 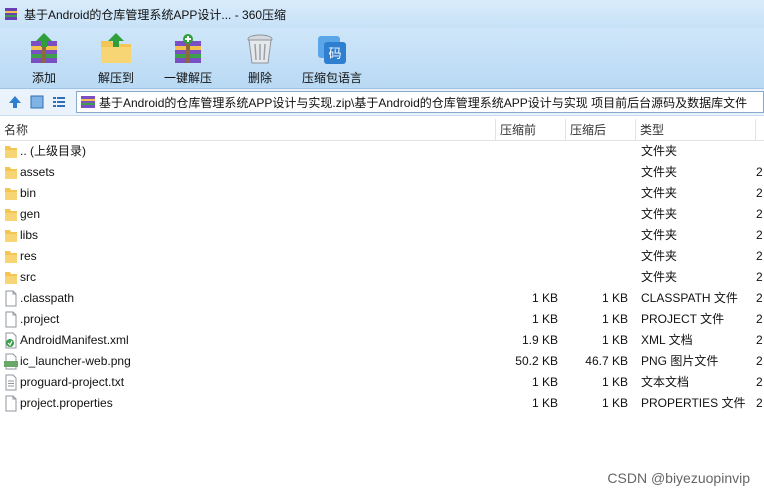 What do you see at coordinates (382, 193) in the screenshot?
I see `table-row: bin 文件夹 2` at bounding box center [382, 193].